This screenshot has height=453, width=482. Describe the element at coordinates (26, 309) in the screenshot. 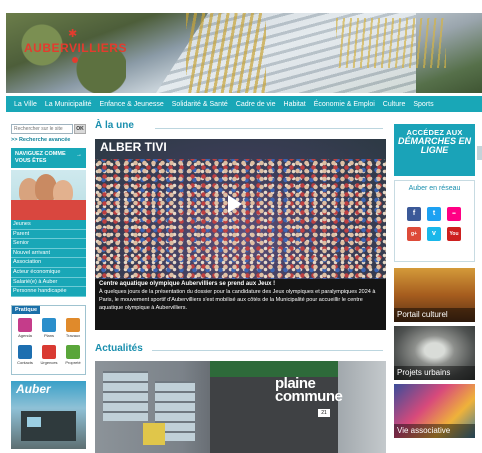

I see `pratique-title: Pratique` at that location.